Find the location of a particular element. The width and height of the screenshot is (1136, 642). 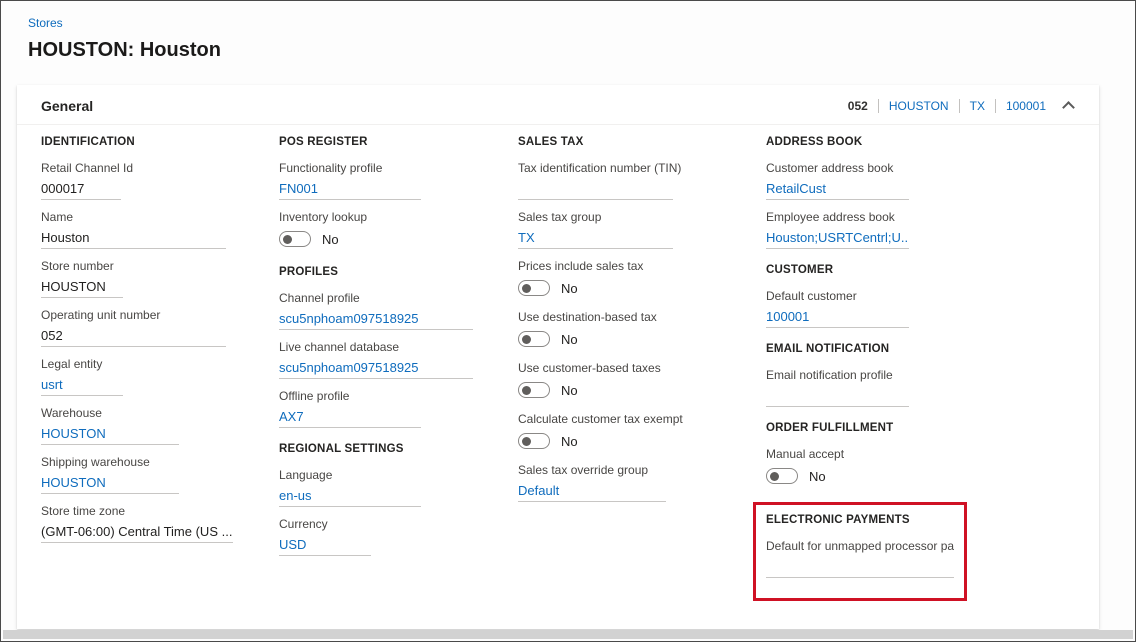

value-functionality-profile: FN001 is located at coordinates (350, 189).